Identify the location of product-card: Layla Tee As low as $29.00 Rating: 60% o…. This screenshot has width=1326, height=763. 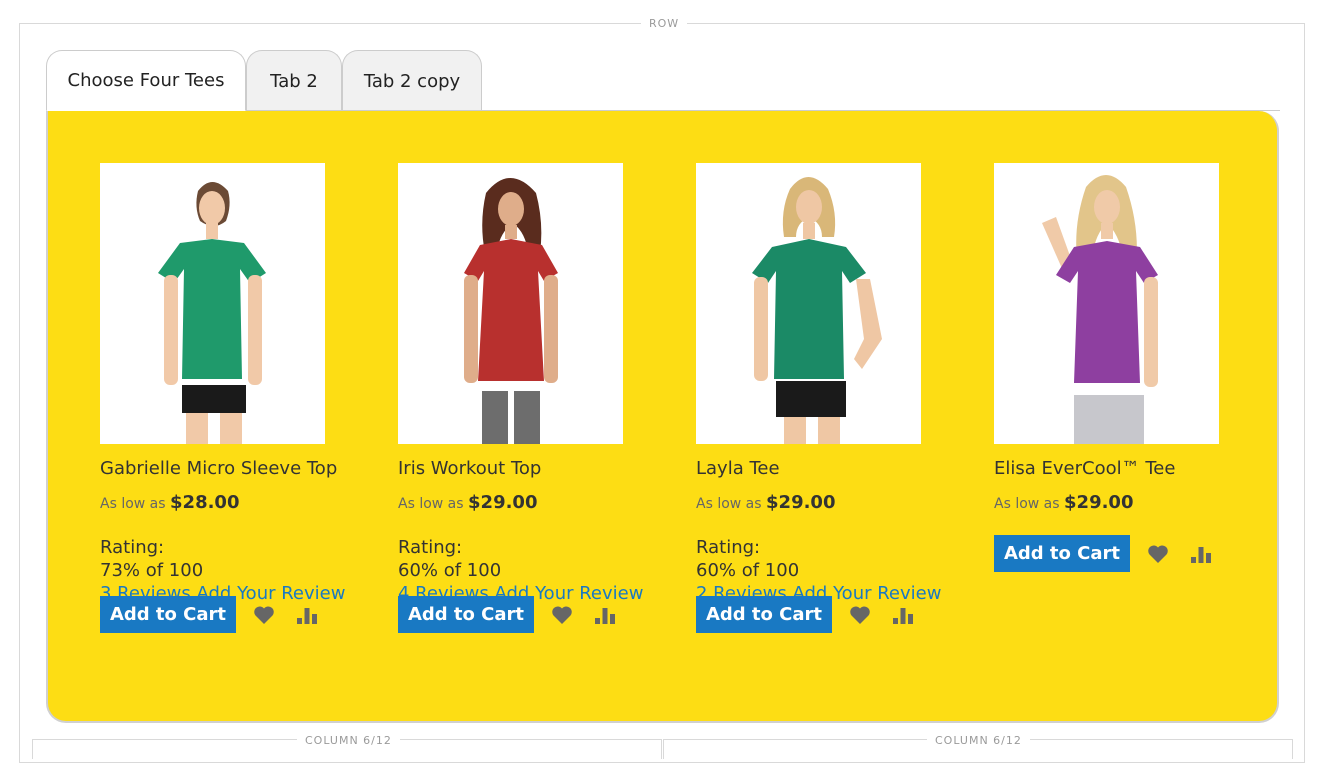
(818, 398).